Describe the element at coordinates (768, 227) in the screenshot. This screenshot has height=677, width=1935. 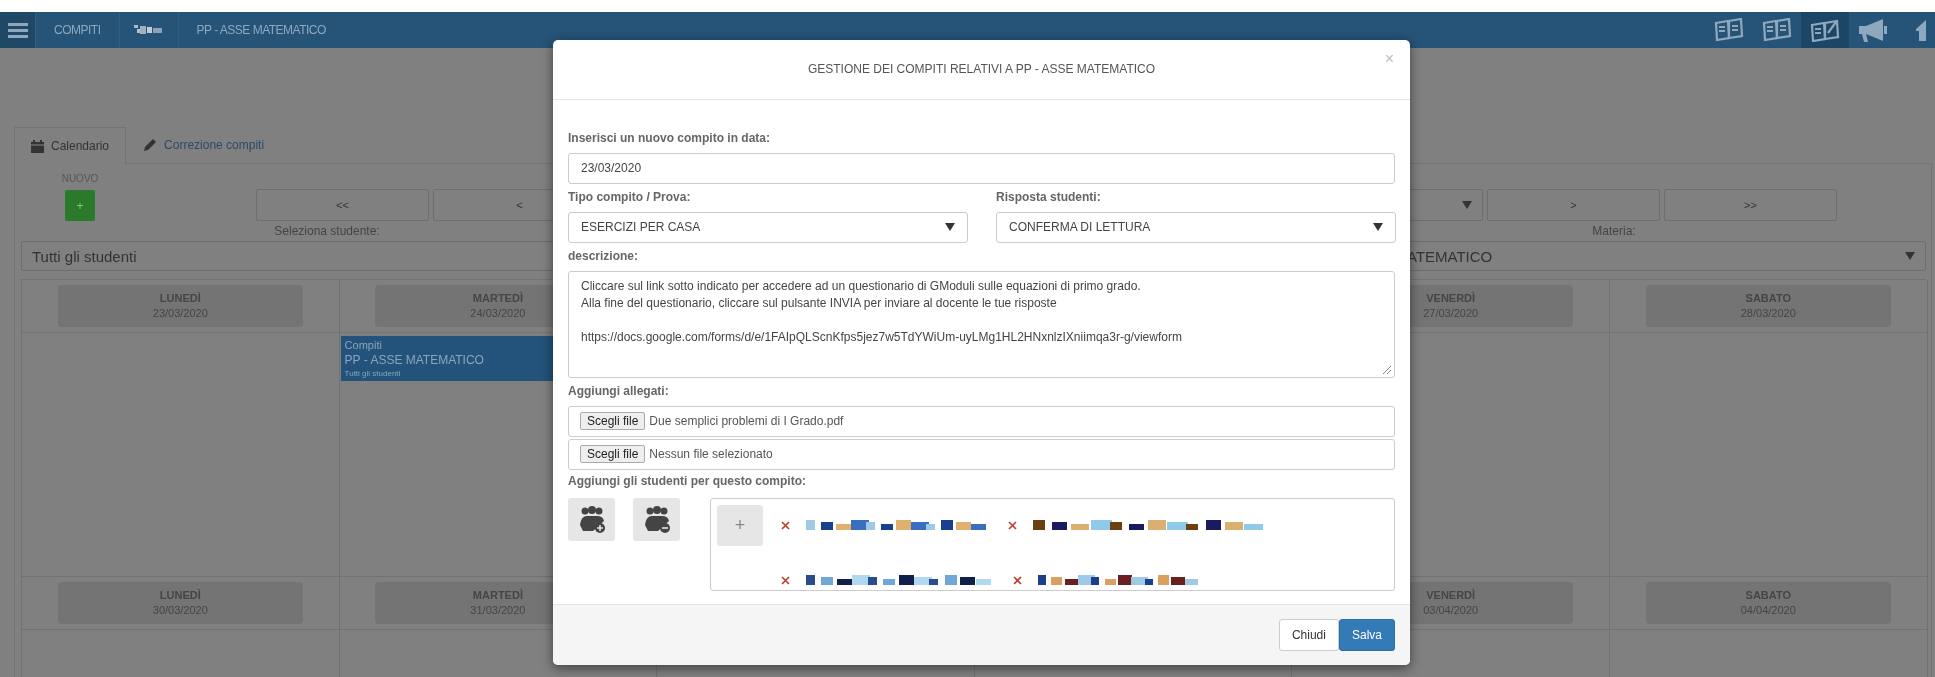
I see `select-field: ESERCIZI PER CASA` at that location.